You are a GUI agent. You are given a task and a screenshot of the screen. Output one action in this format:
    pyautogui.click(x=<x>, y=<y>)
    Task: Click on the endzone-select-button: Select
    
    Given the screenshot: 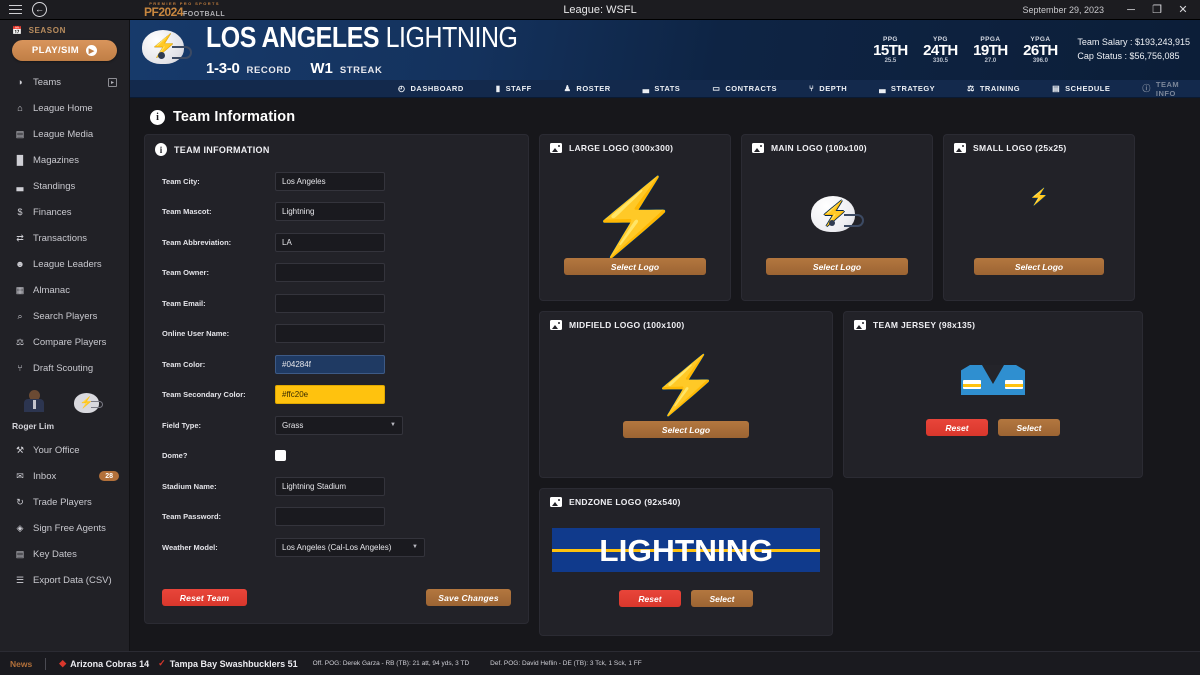 What is the action you would take?
    pyautogui.click(x=722, y=598)
    